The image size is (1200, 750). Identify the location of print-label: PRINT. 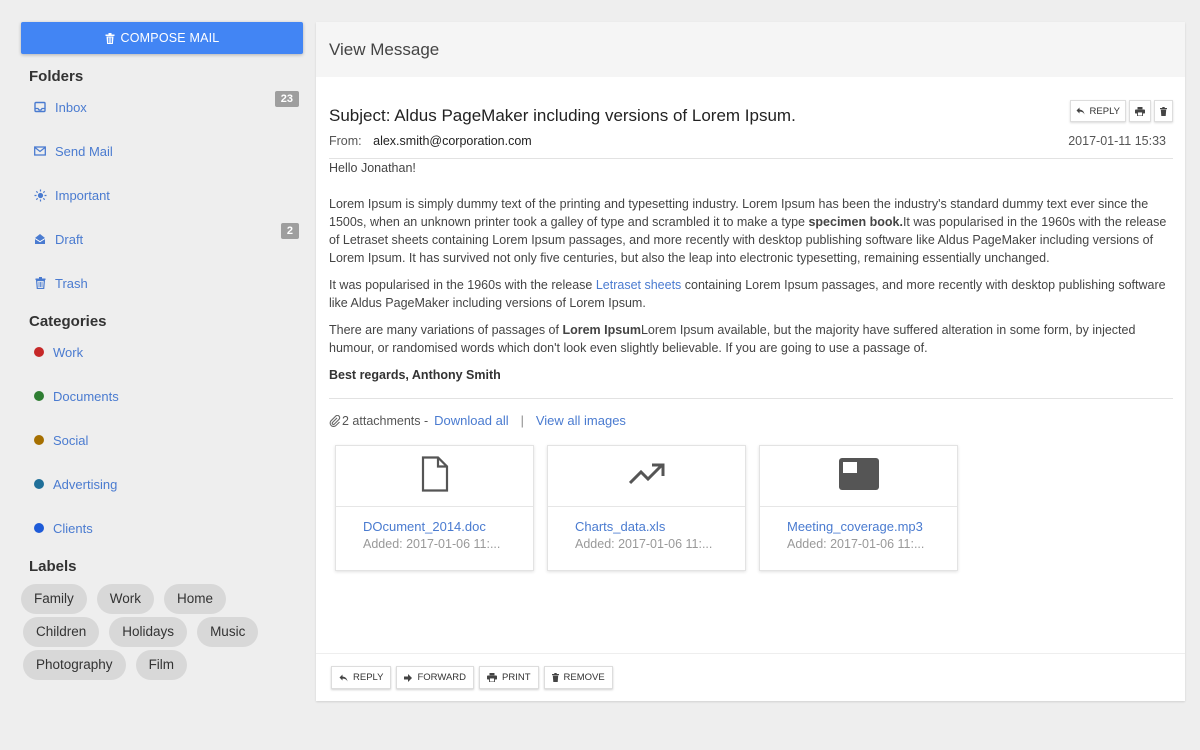
(516, 677).